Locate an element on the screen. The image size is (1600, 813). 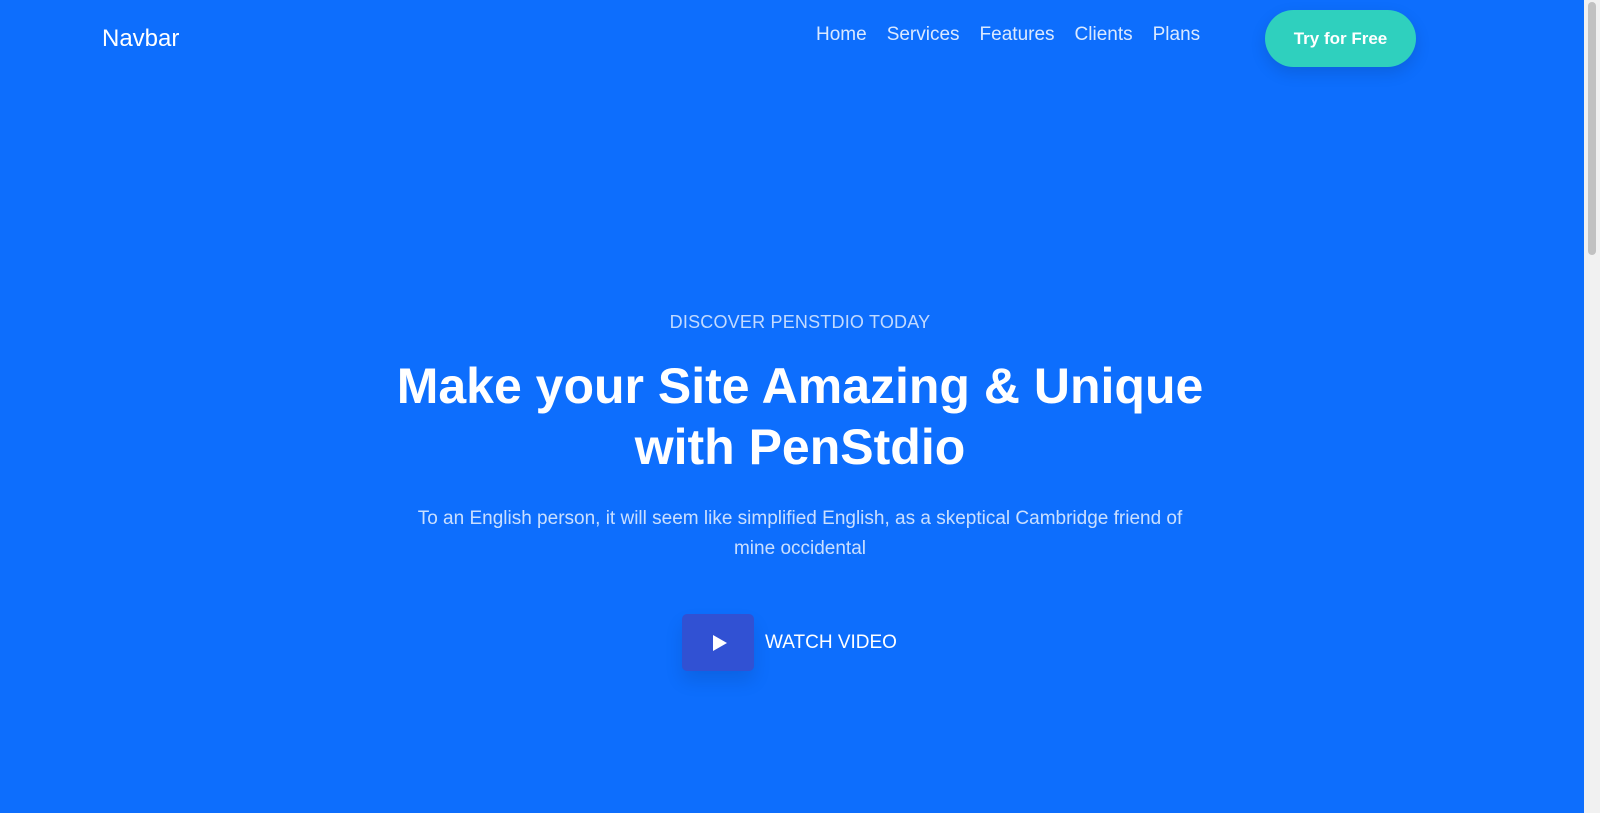
nav-link-plans: Plans is located at coordinates (1177, 35).